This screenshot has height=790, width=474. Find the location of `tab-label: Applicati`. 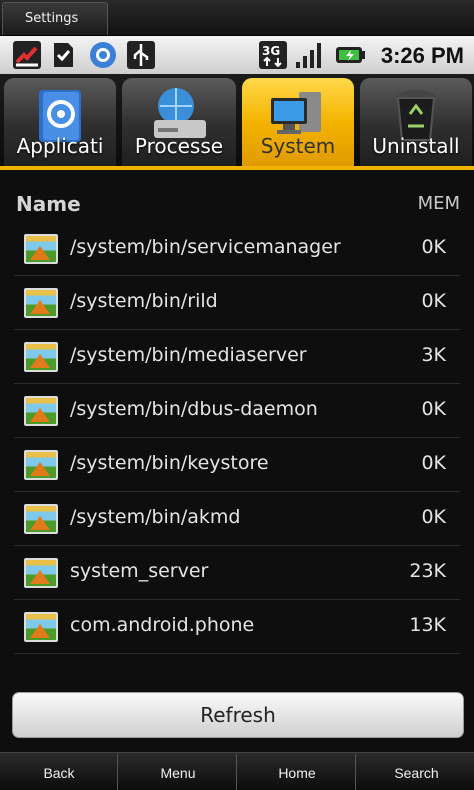

tab-label: Applicati is located at coordinates (60, 146).